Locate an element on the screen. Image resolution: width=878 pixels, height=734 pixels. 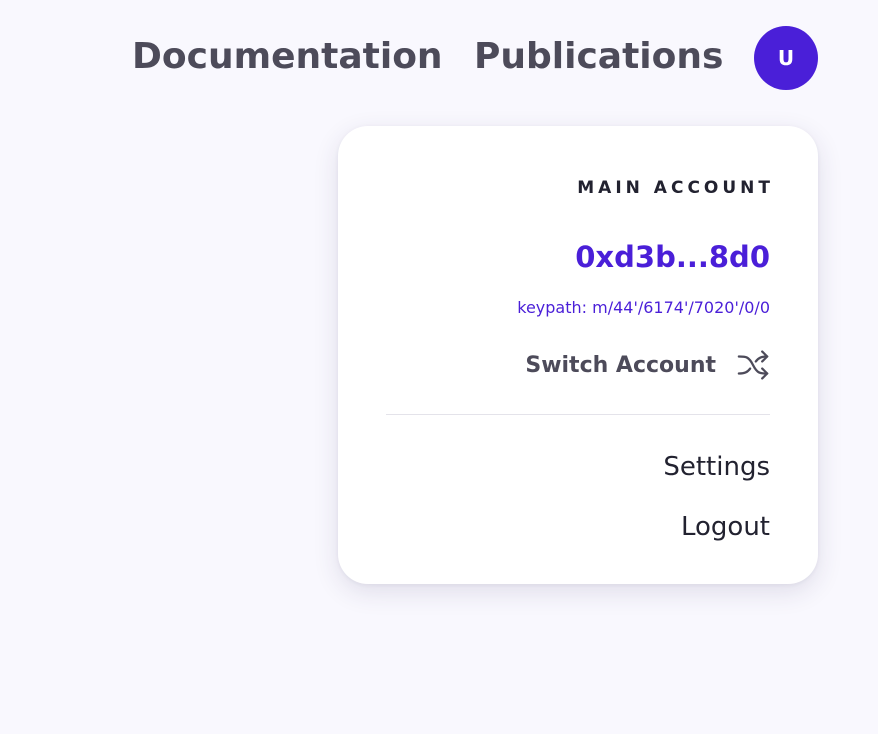
account-keypath: keypath: m/44'/6174'/7020'/0/0 is located at coordinates (643, 307).